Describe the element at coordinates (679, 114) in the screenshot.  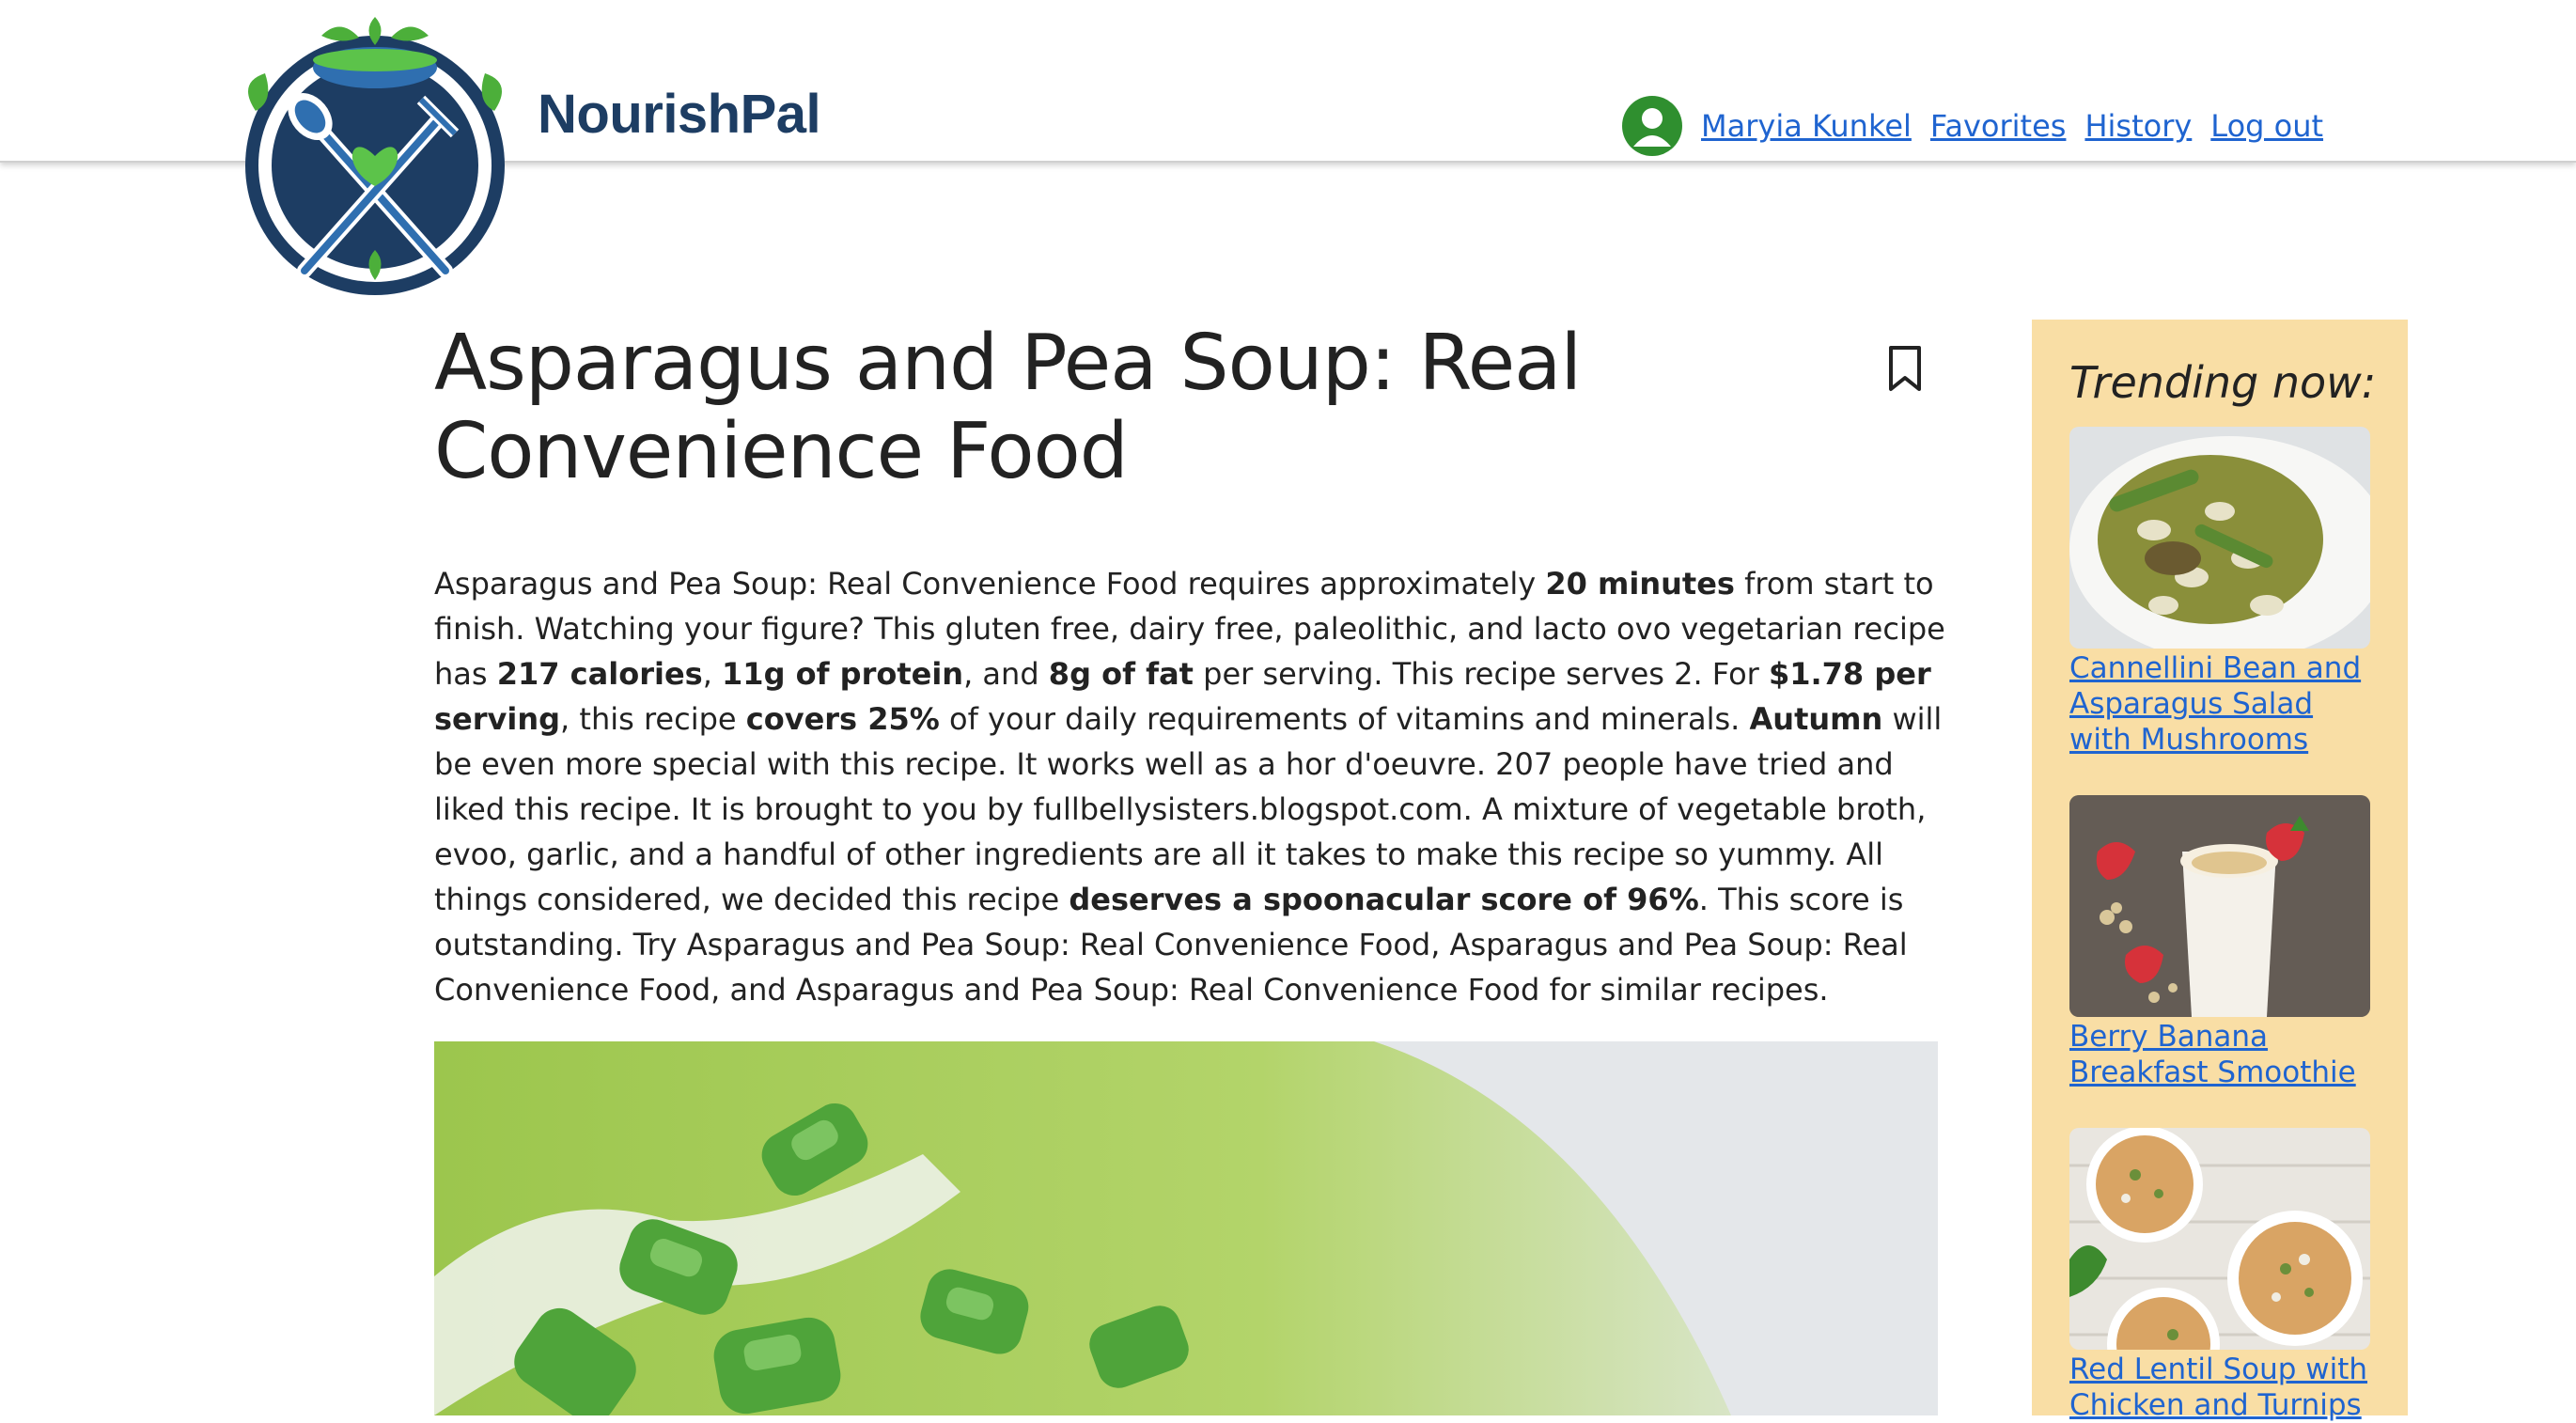
I see `brand-name: NourishPal` at that location.